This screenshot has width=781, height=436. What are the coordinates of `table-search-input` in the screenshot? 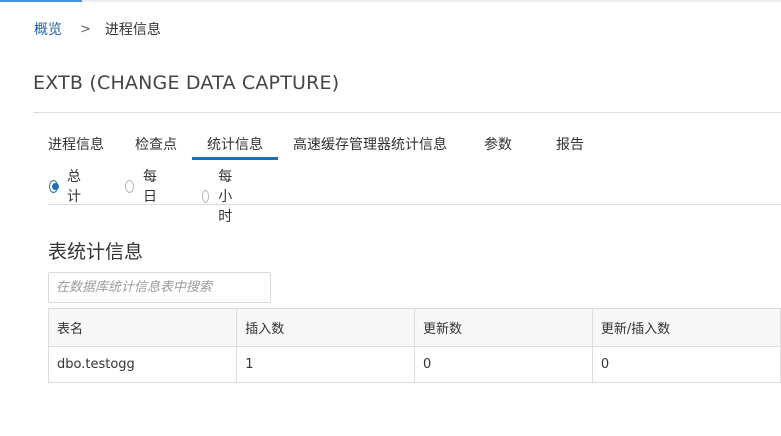 It's located at (159, 287).